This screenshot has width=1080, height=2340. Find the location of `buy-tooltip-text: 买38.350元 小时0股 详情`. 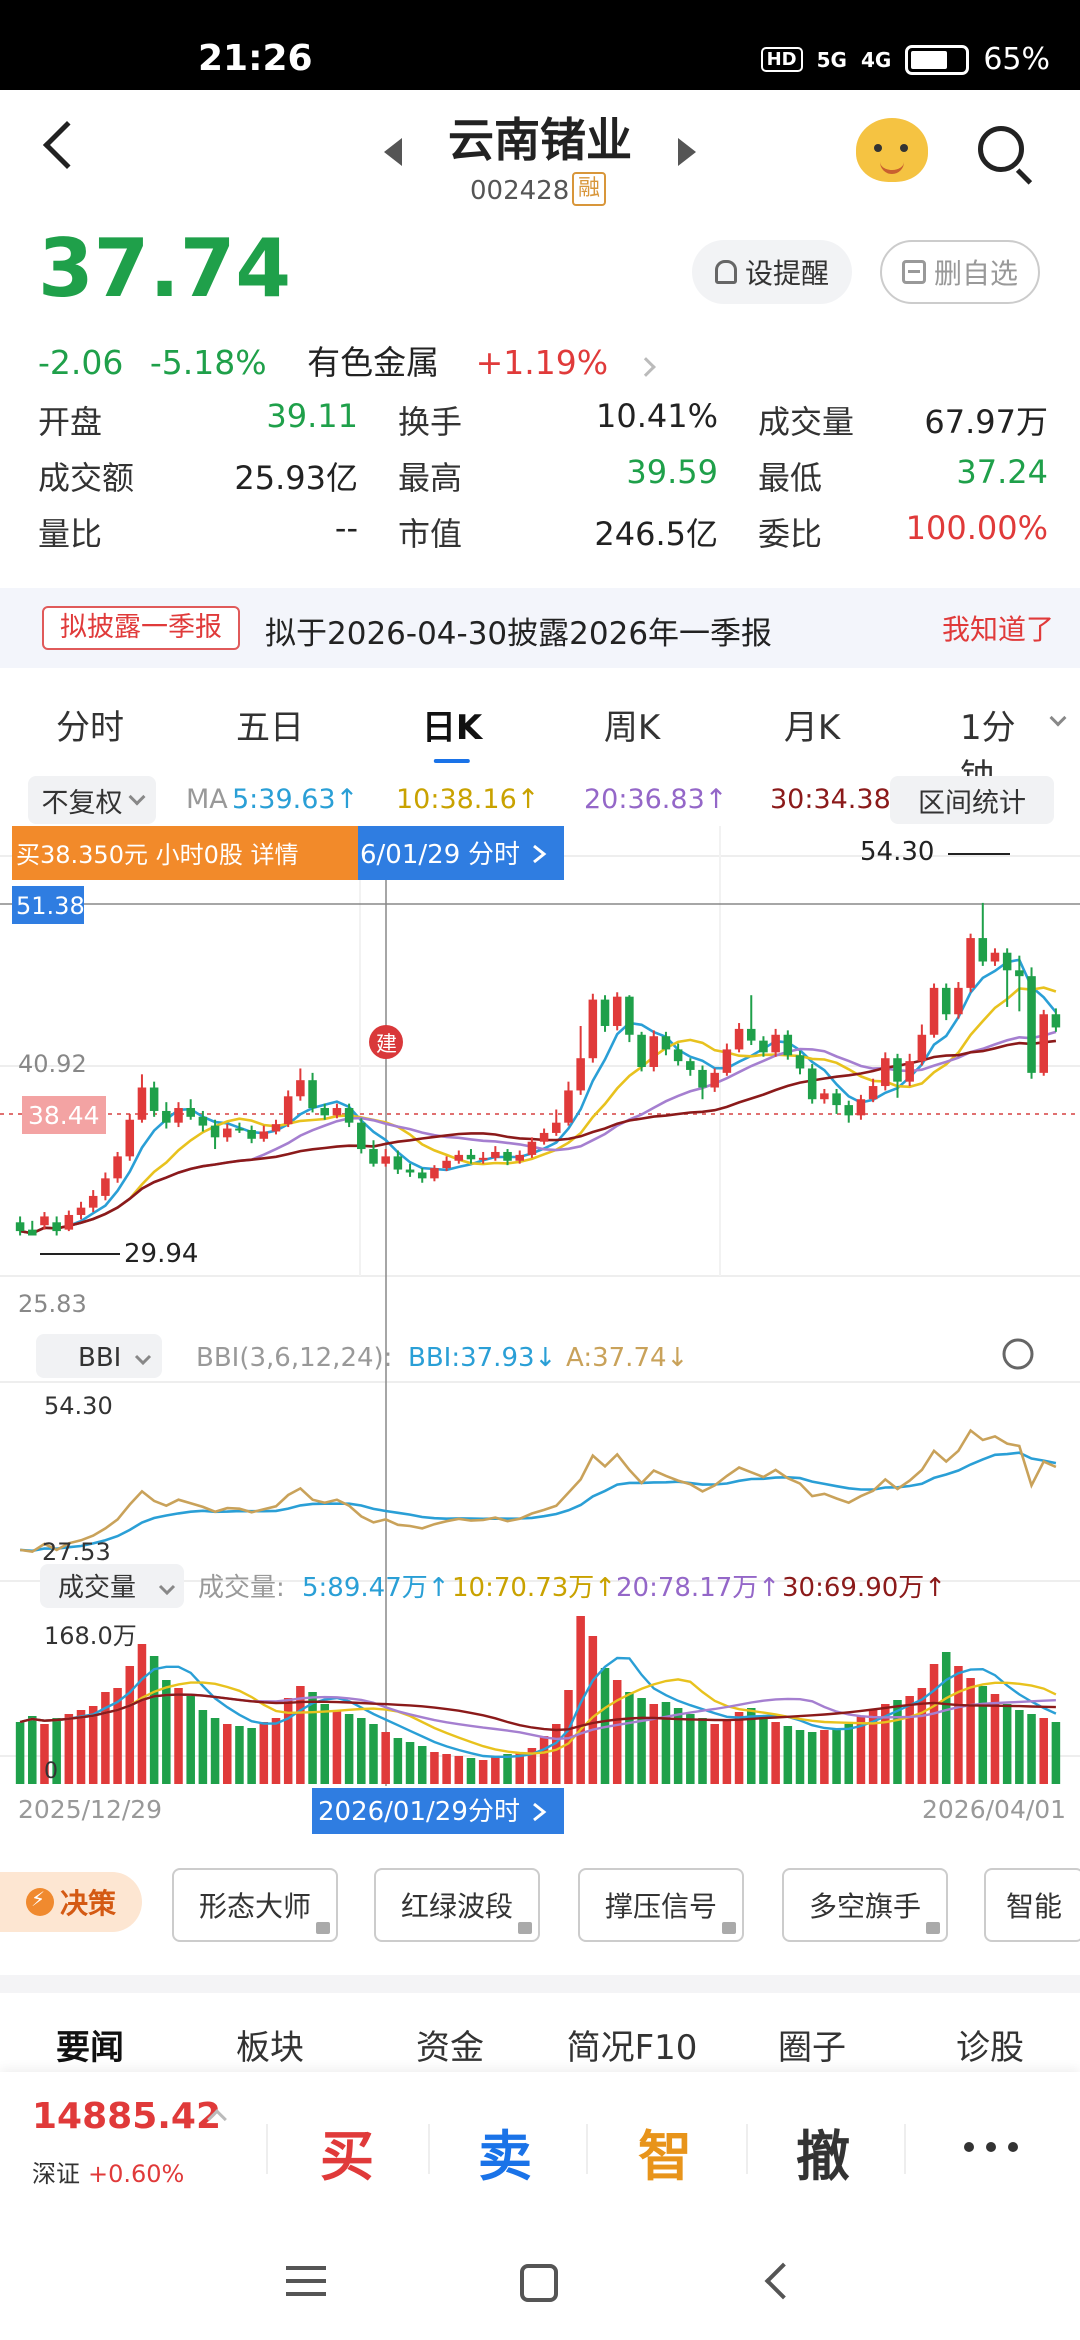

buy-tooltip-text: 买38.350元 小时0股 详情 is located at coordinates (157, 855).